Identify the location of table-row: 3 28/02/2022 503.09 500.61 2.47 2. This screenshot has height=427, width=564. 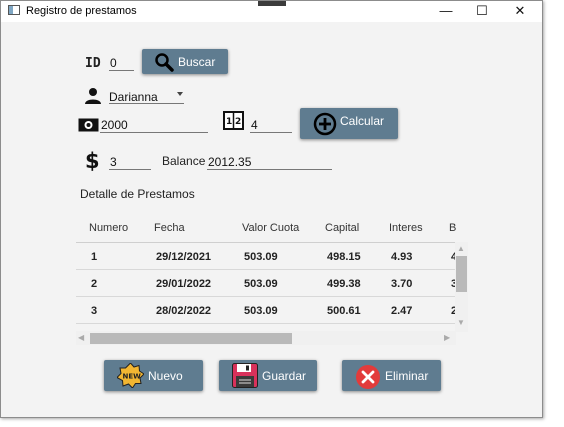
(266, 310).